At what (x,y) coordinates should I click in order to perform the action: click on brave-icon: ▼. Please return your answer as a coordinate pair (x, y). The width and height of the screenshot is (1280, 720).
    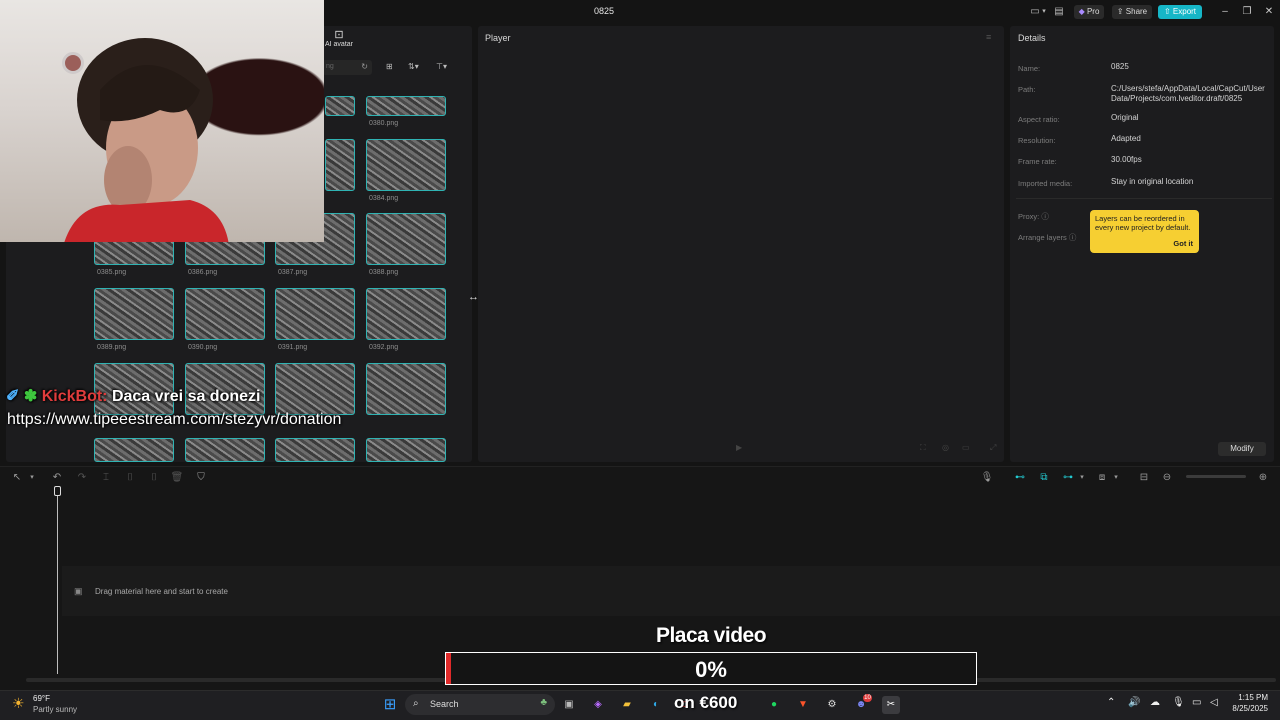
    Looking at the image, I should click on (803, 705).